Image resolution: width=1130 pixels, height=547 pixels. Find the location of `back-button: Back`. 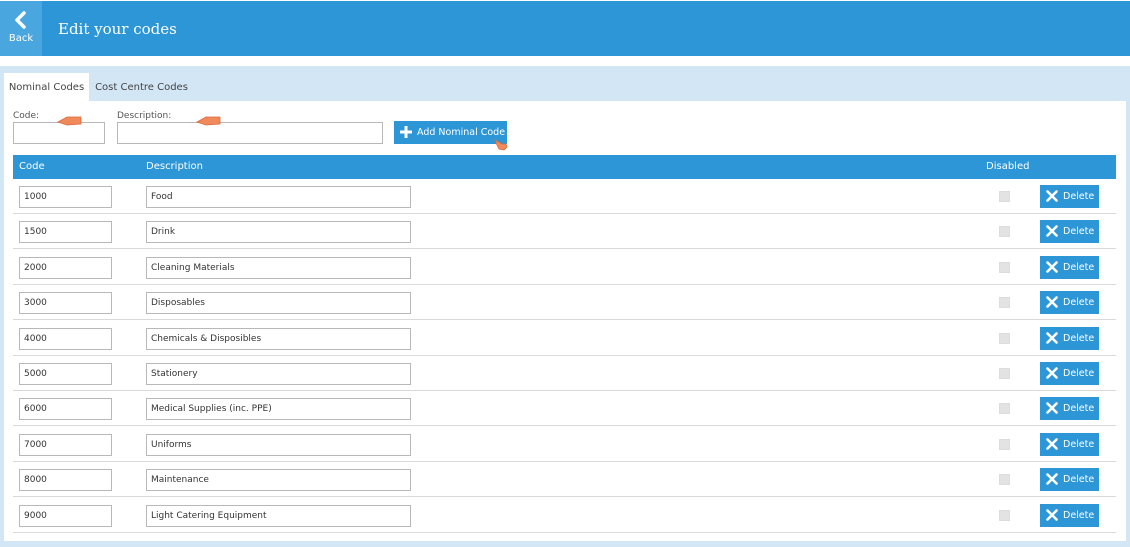

back-button: Back is located at coordinates (21, 28).